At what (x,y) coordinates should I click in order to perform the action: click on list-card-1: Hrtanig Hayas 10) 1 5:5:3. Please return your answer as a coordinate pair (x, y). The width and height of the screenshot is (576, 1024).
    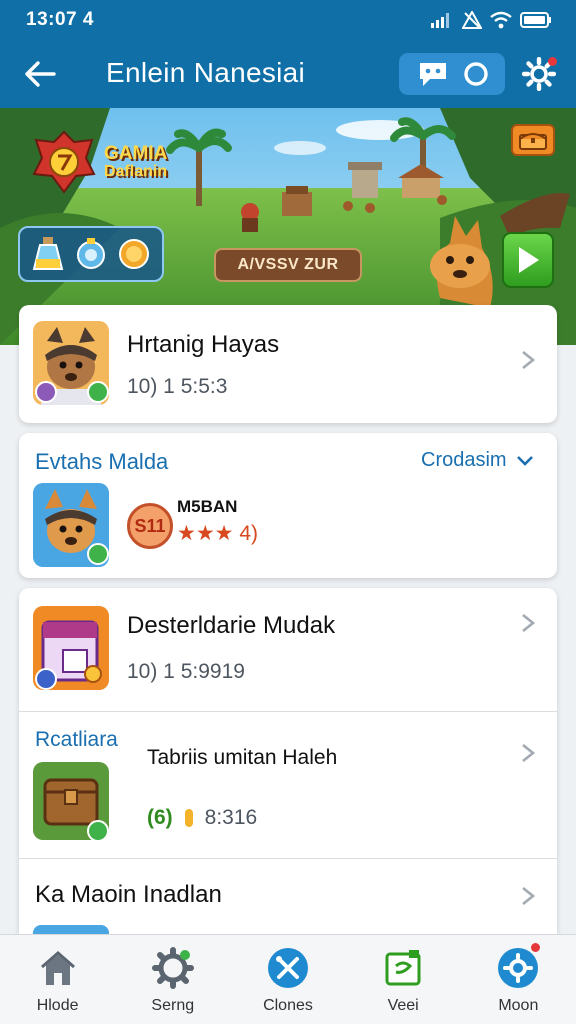
    Looking at the image, I should click on (288, 364).